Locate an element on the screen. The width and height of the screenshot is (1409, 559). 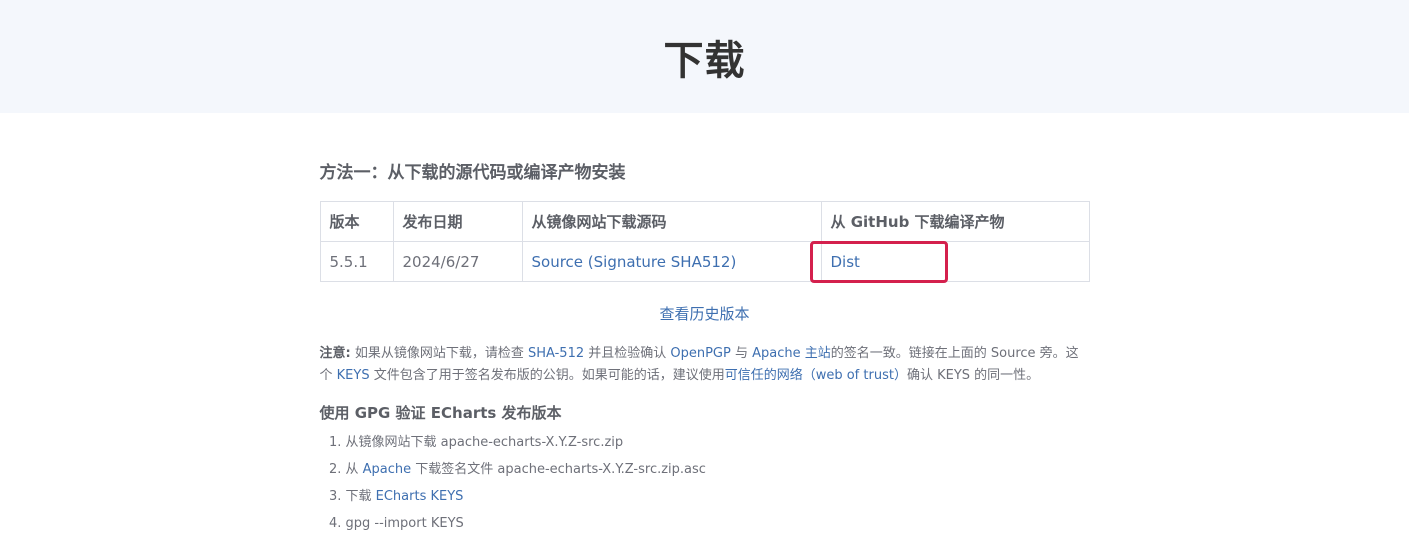
table-header-row: 版本 发布日期 从镜像网站下载源码 从 GitHub 下载编译产物 is located at coordinates (704, 221).